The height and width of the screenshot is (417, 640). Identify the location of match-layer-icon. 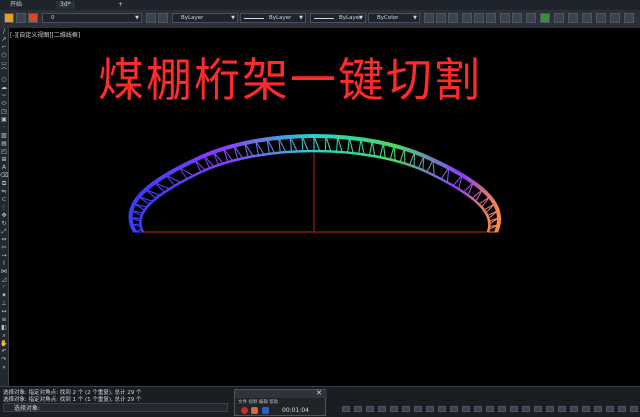
(163, 18).